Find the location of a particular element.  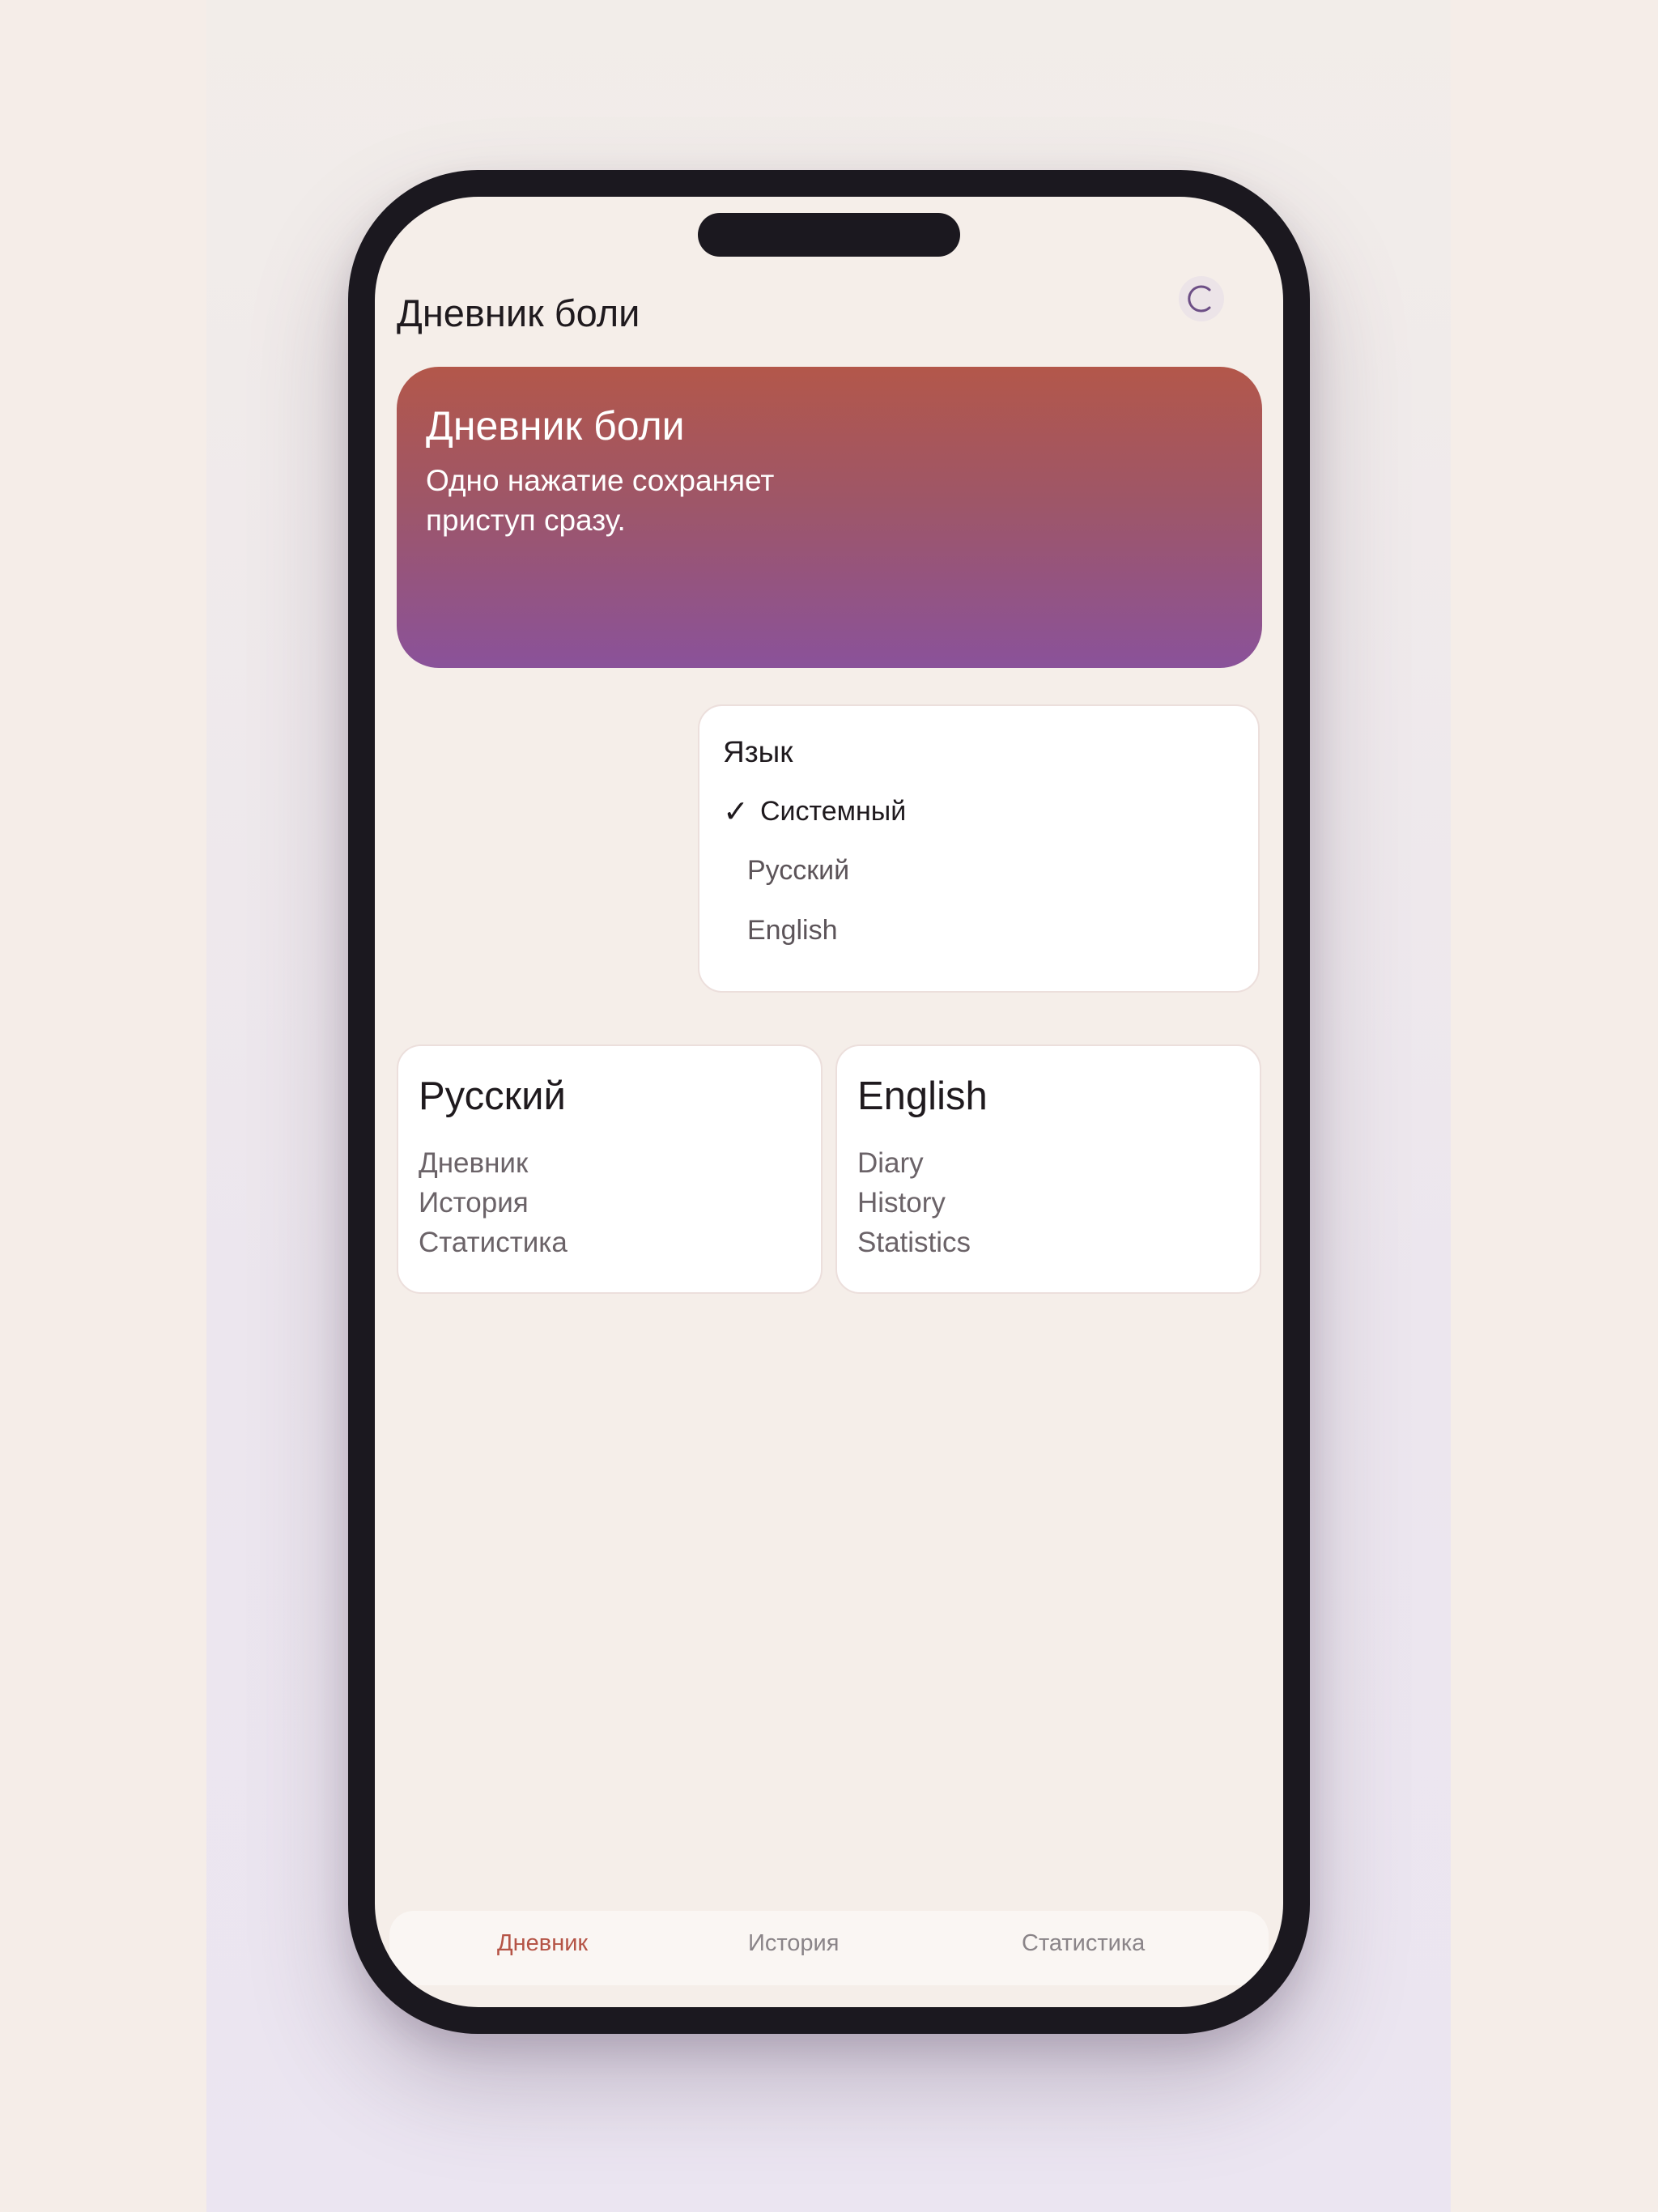

list-item: Diary is located at coordinates (890, 1163).